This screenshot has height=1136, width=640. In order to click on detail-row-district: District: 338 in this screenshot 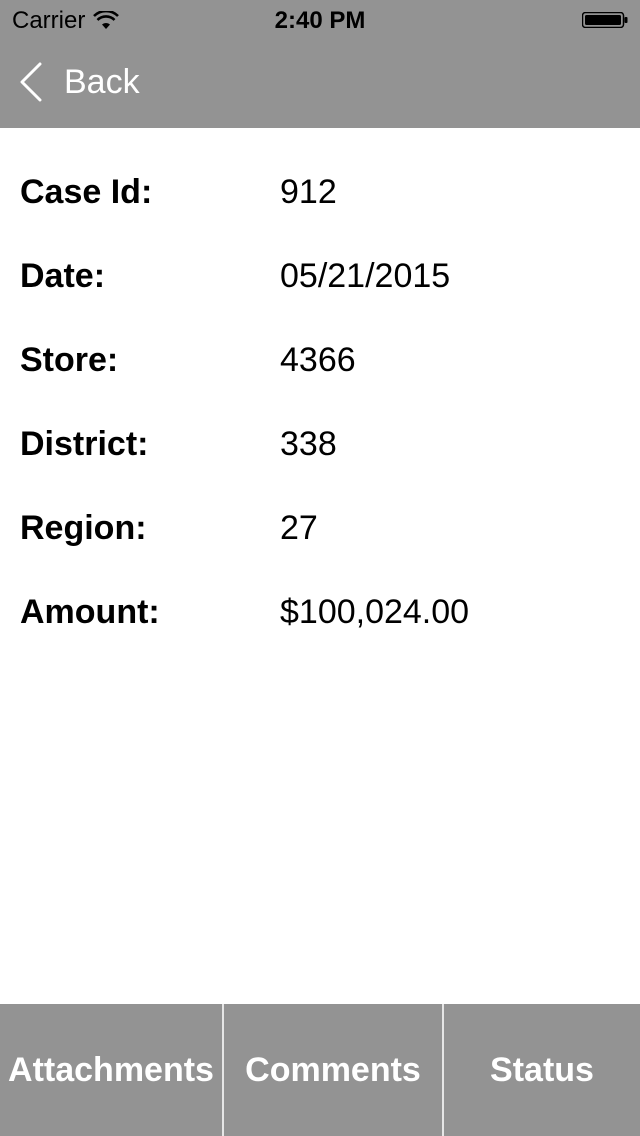, I will do `click(320, 444)`.